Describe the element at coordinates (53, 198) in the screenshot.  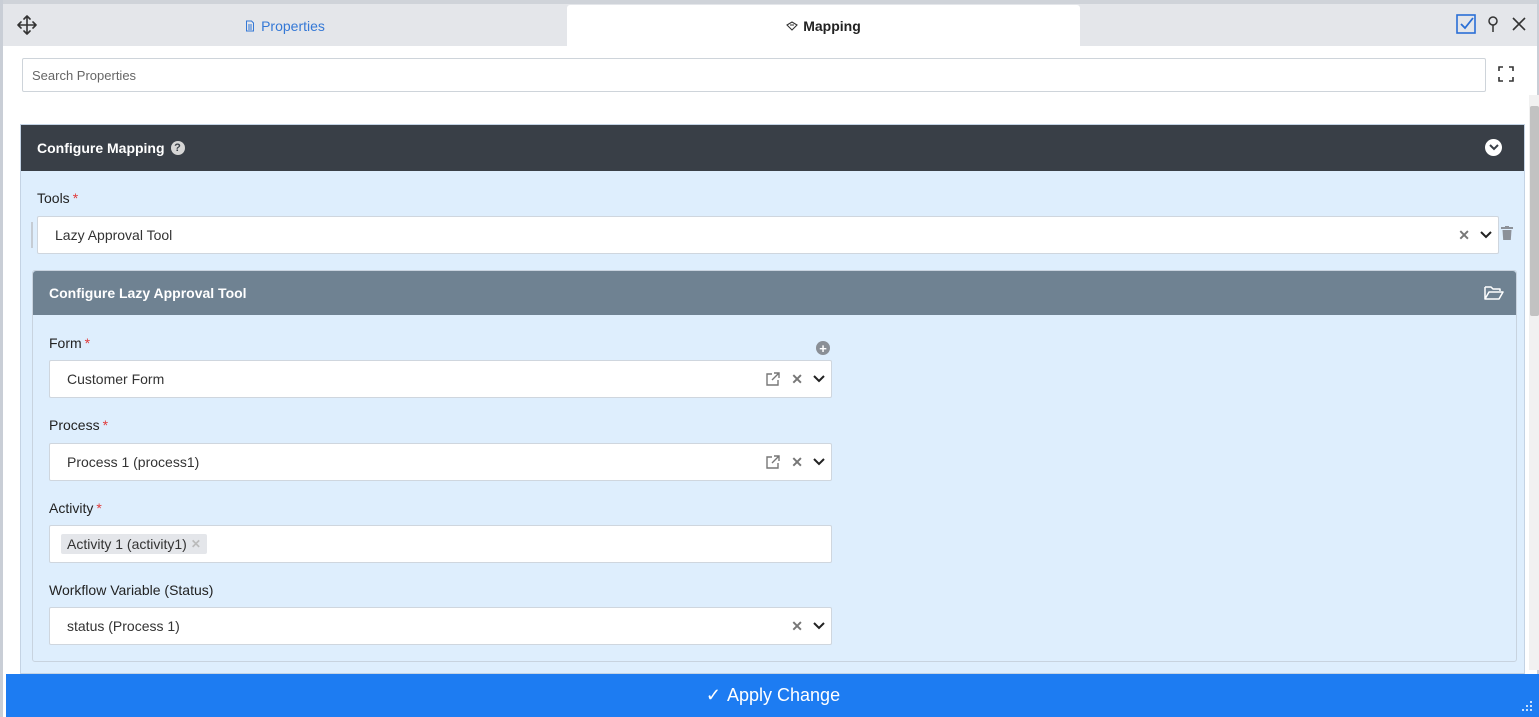
I see `tools-label-text: Tools` at that location.